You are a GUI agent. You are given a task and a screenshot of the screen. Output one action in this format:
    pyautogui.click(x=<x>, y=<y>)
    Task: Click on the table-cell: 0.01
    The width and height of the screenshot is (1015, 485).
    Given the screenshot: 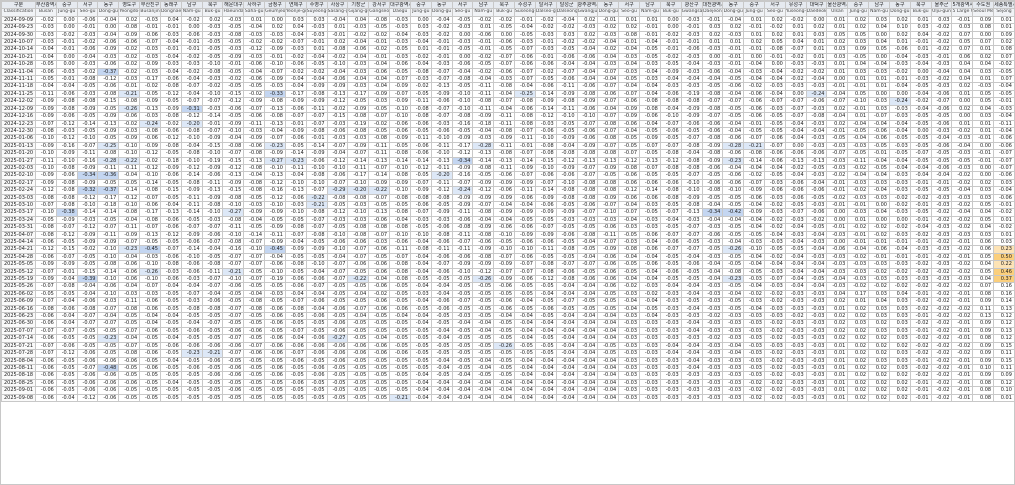 What is the action you would take?
    pyautogui.click(x=837, y=72)
    